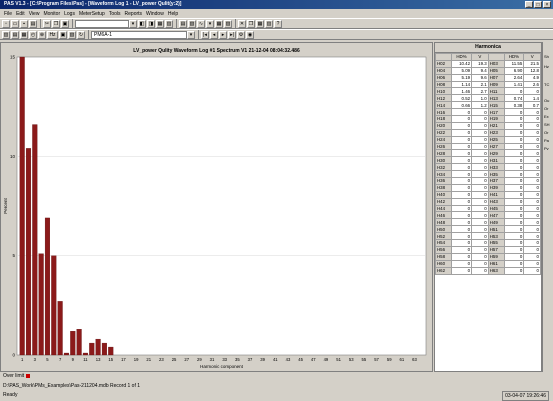 The width and height of the screenshot is (553, 401). I want to click on menu-reports: Reports, so click(134, 14).